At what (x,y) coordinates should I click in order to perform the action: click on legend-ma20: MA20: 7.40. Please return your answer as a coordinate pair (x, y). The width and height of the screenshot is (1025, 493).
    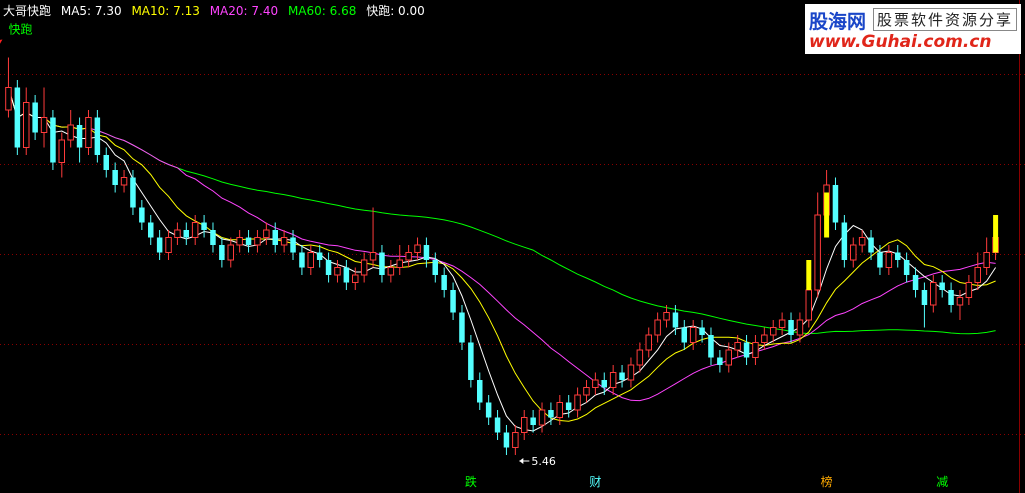
    Looking at the image, I should click on (244, 11).